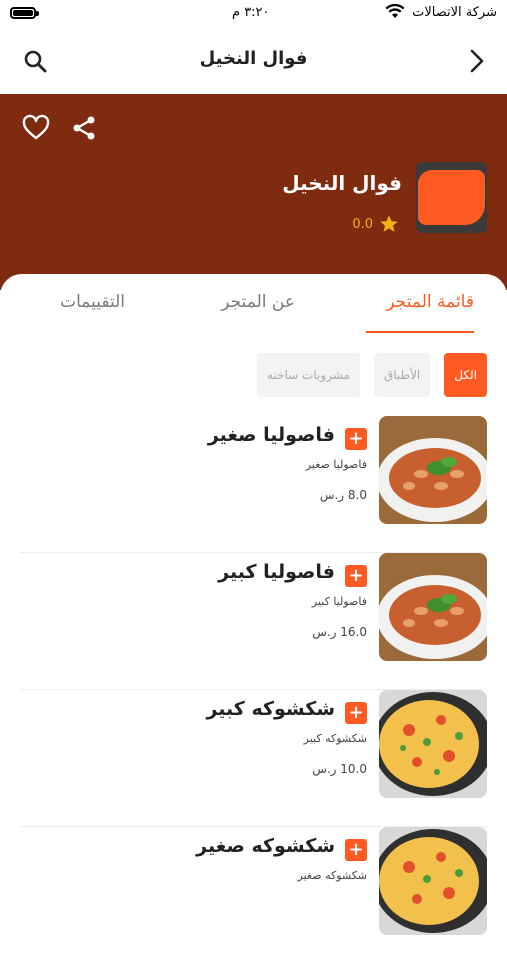 Image resolution: width=507 pixels, height=964 pixels. What do you see at coordinates (339, 632) in the screenshot?
I see `item-price: 16.0 ر.س` at bounding box center [339, 632].